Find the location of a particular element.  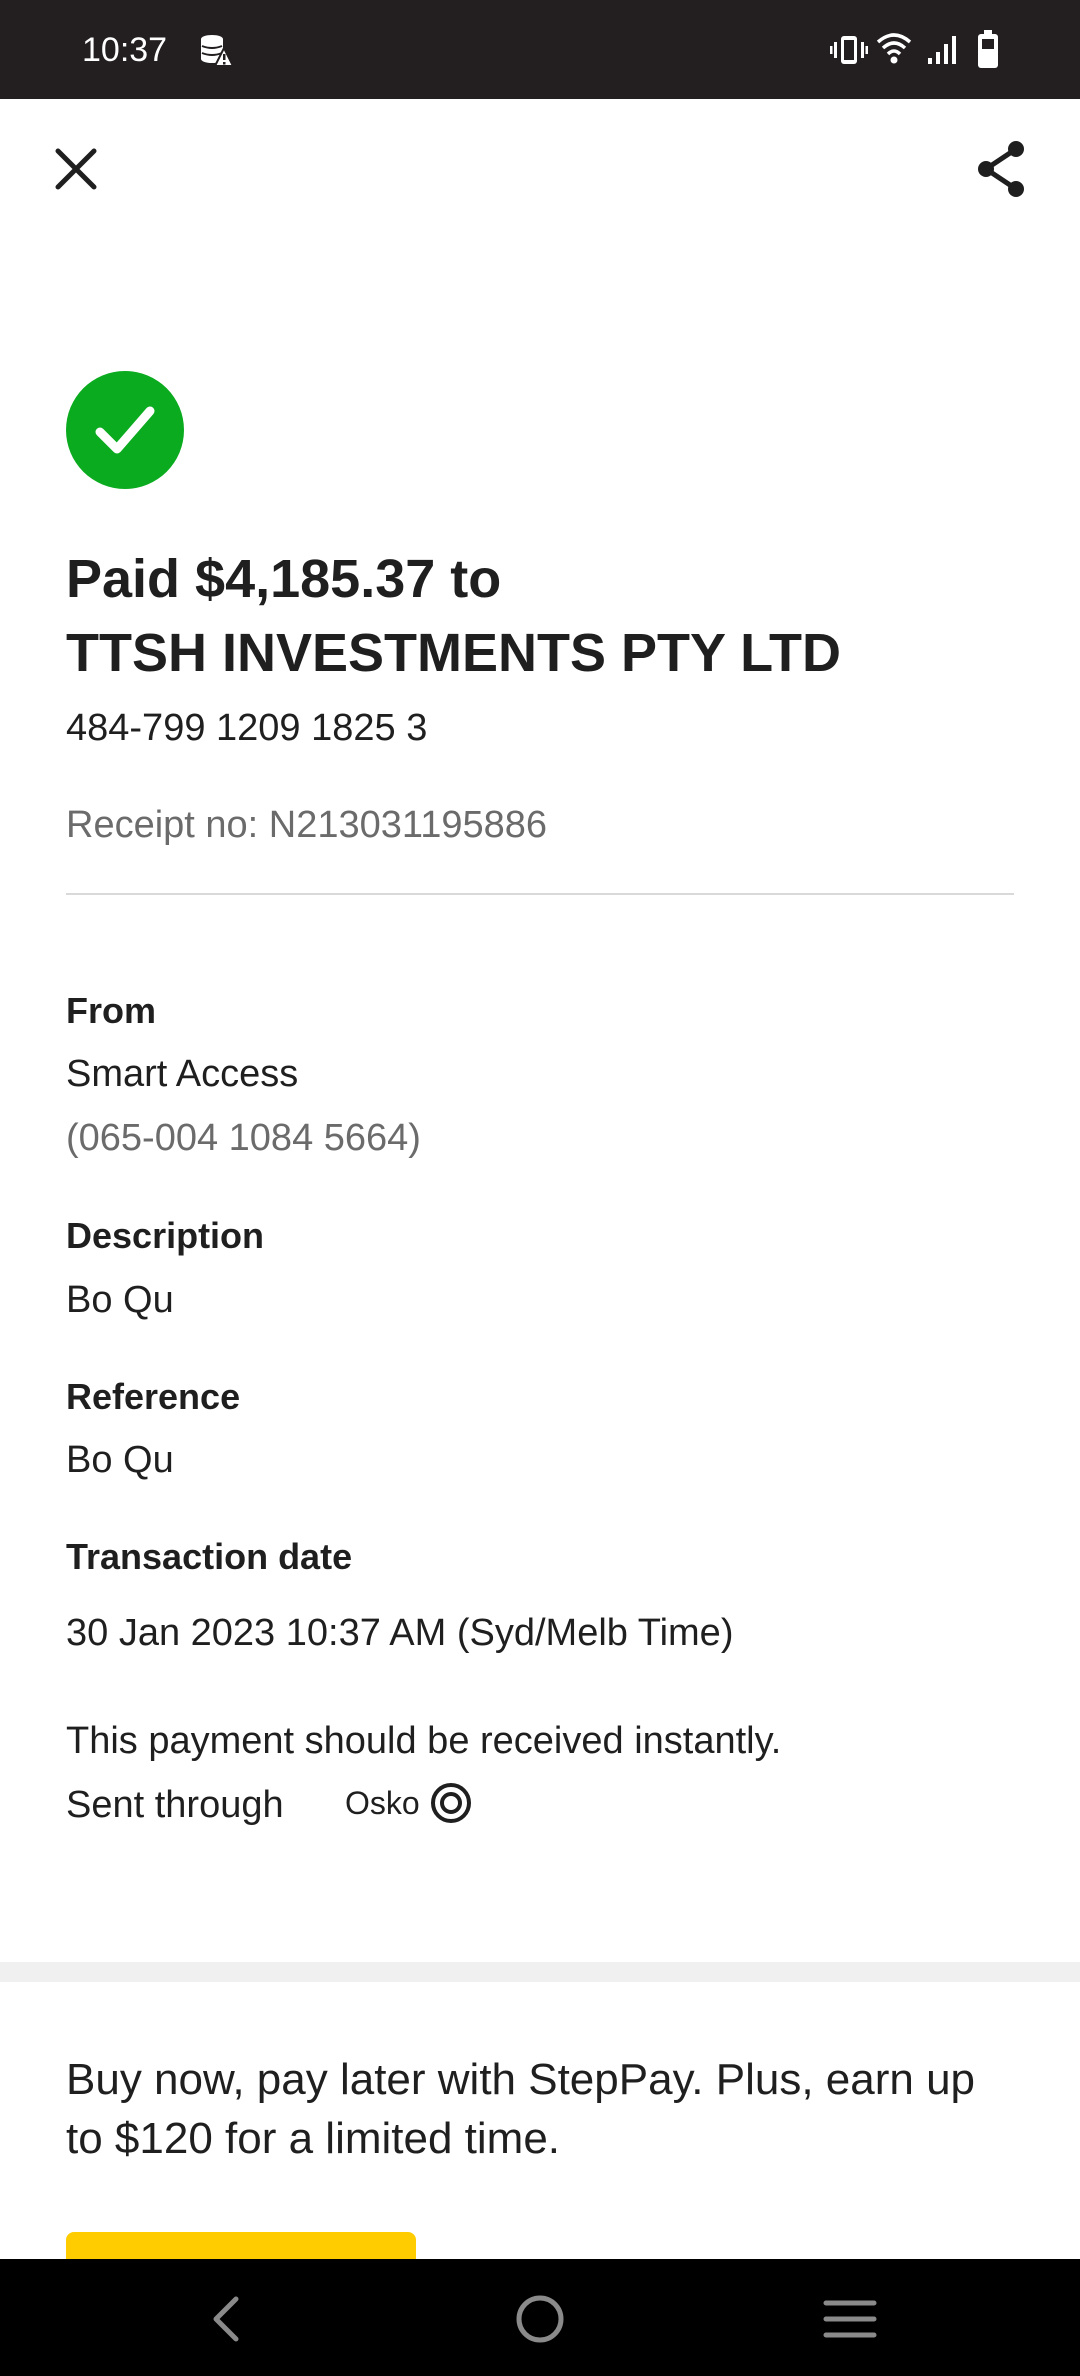

status-bar: 10:37 is located at coordinates (540, 49).